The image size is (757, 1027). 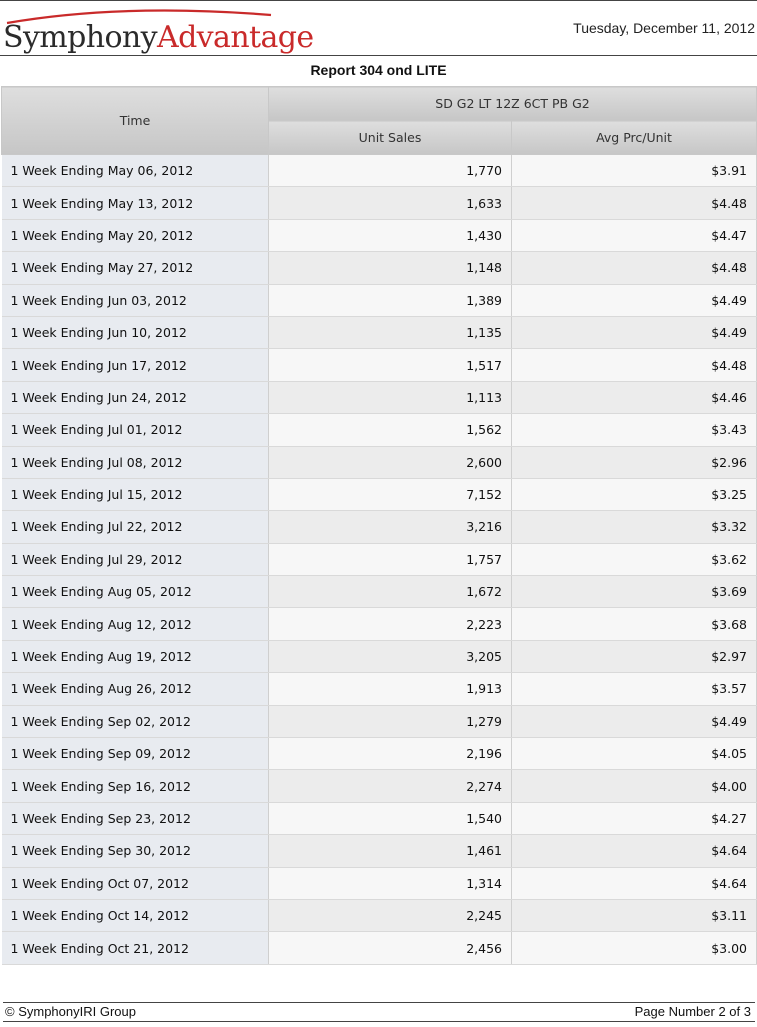 I want to click on unit-sales-cell: 2,600, so click(x=390, y=462).